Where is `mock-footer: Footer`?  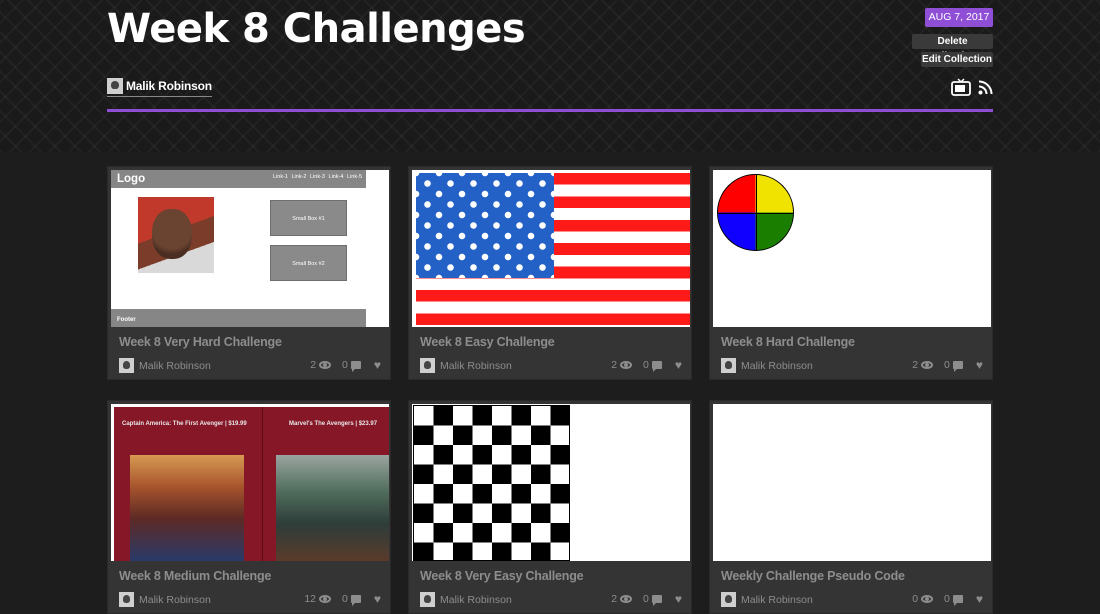 mock-footer: Footer is located at coordinates (238, 318).